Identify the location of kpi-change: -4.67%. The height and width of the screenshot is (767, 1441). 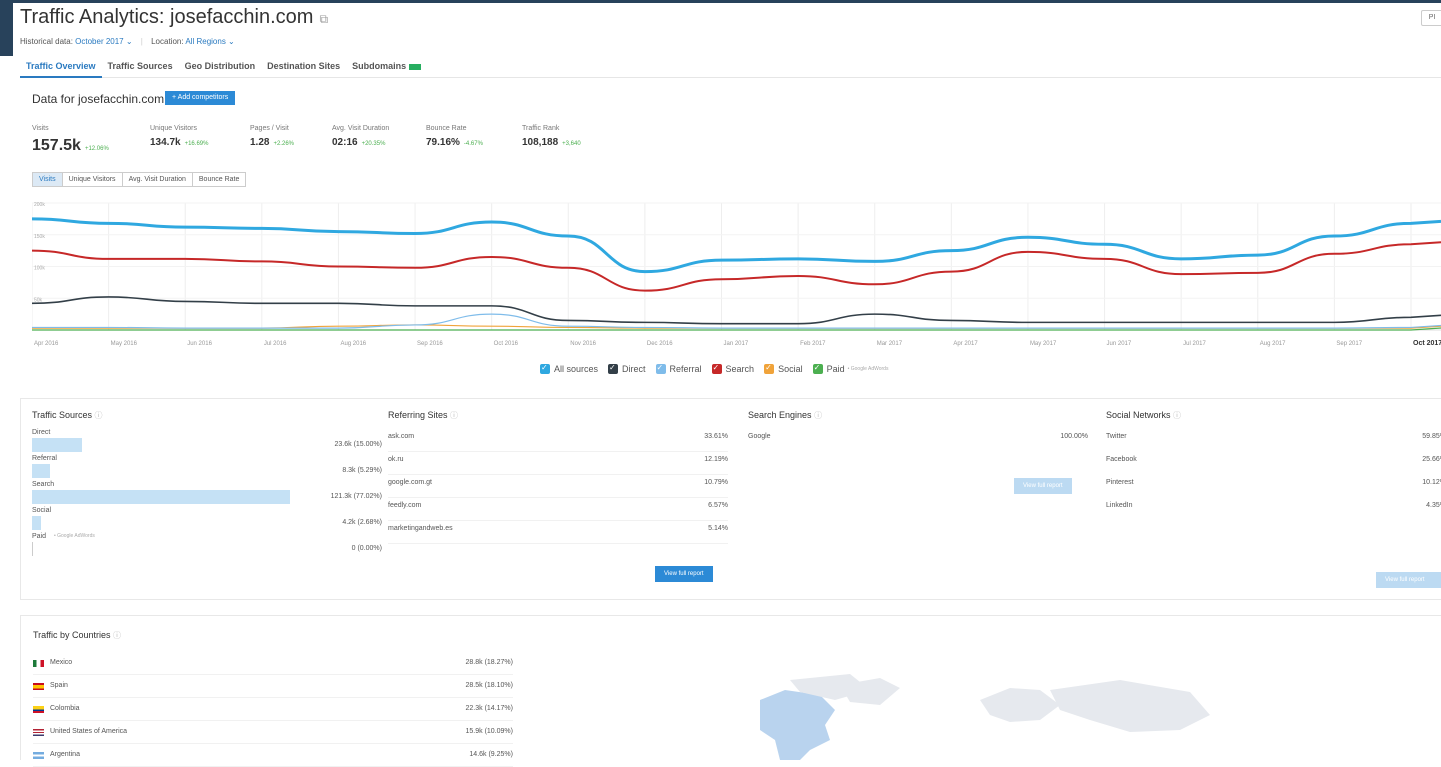
(473, 144).